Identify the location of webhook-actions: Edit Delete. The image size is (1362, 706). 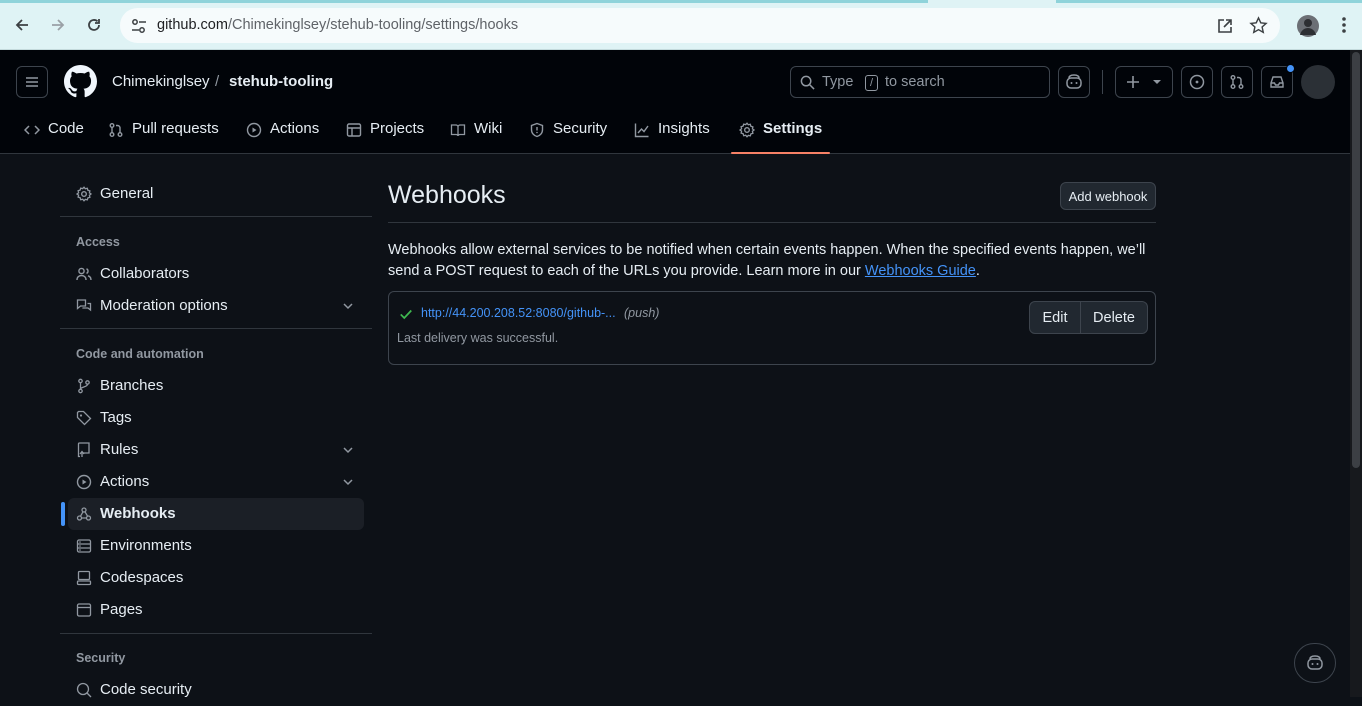
(1088, 317).